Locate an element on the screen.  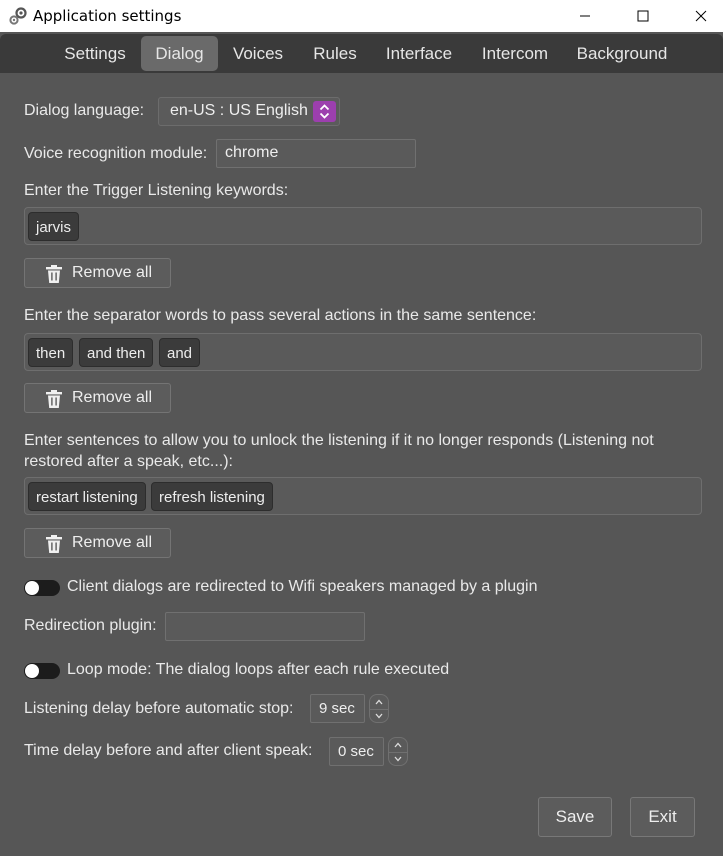
tab-settings: Settings is located at coordinates (95, 53).